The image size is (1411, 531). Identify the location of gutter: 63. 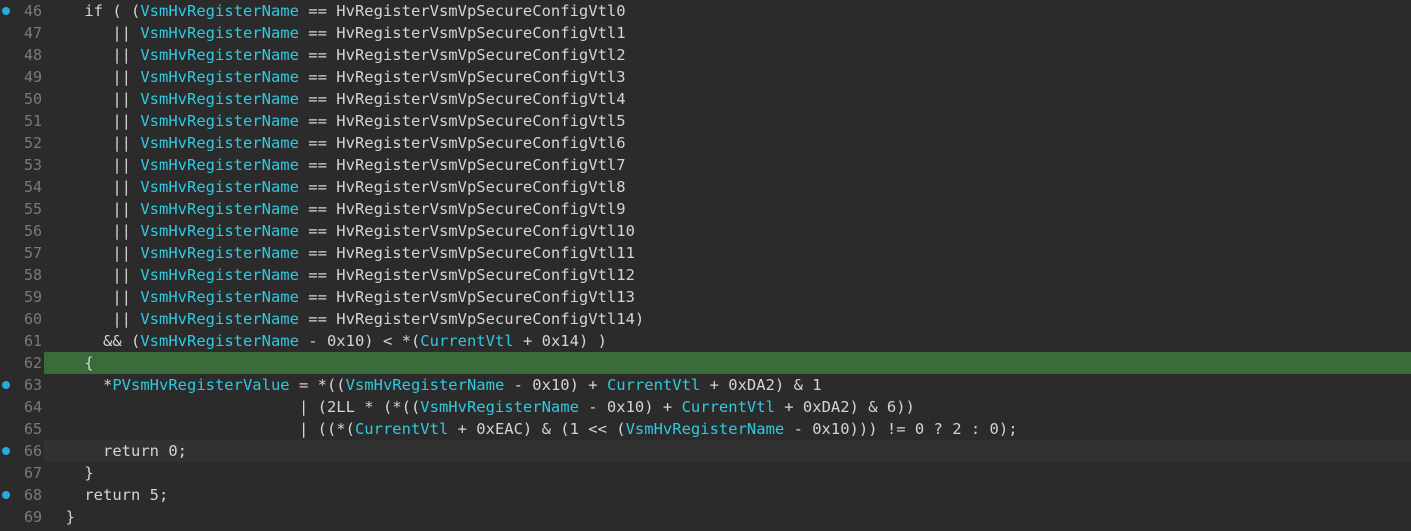
(22, 385).